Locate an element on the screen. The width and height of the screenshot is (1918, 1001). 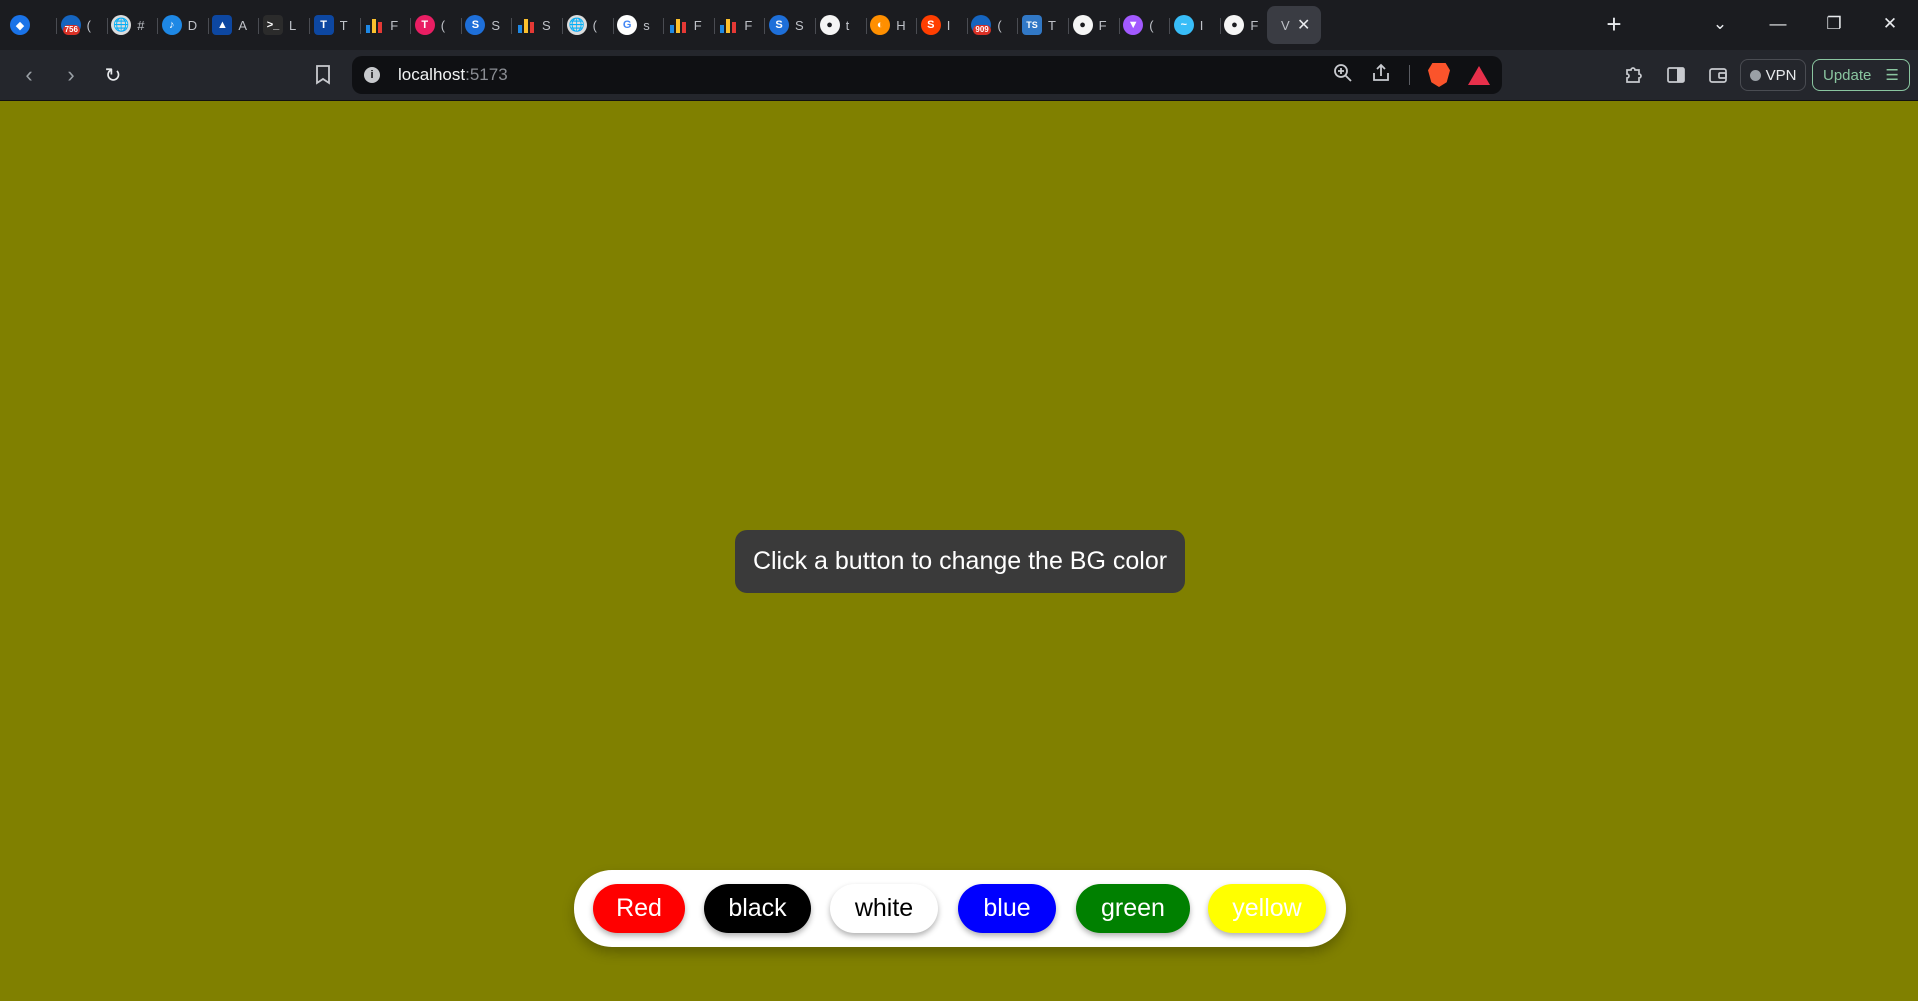
brave-rewards-icon is located at coordinates (1479, 75).